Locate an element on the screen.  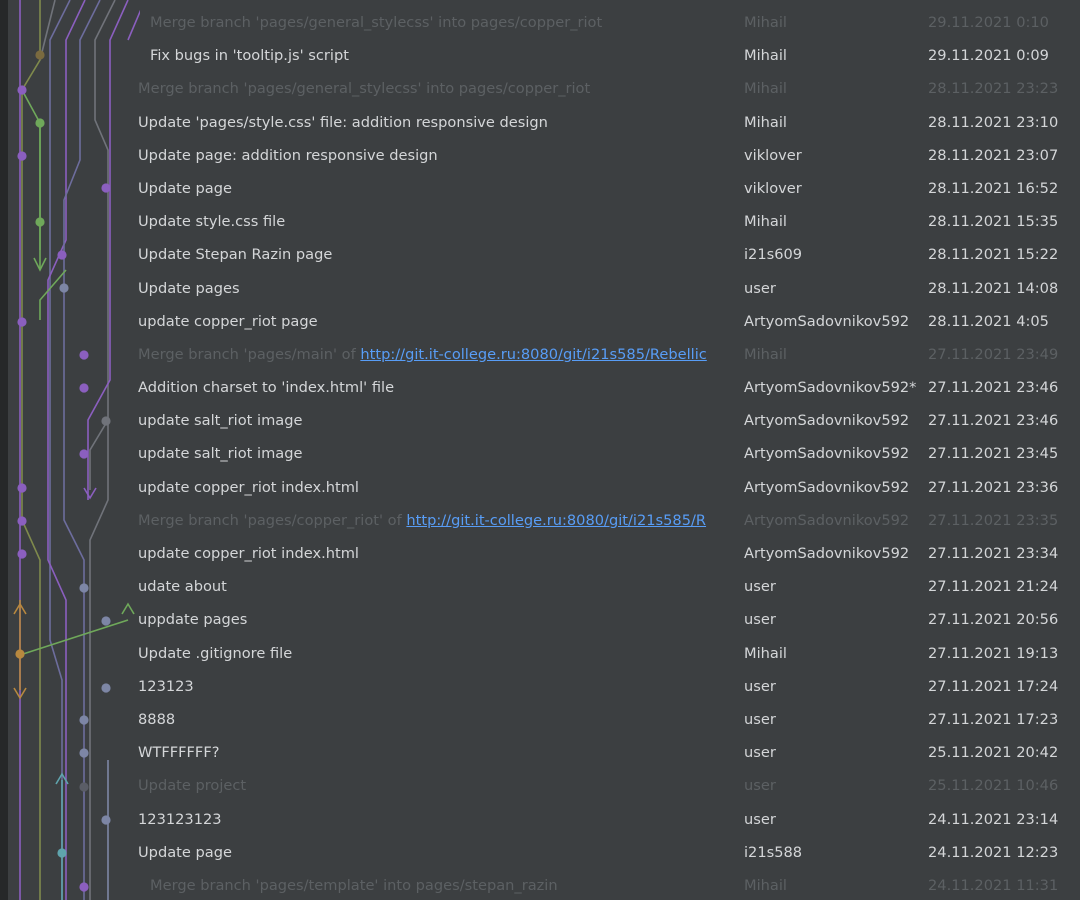
commit-row: 8888 user 27.11.2021 17:23 is located at coordinates (540, 719).